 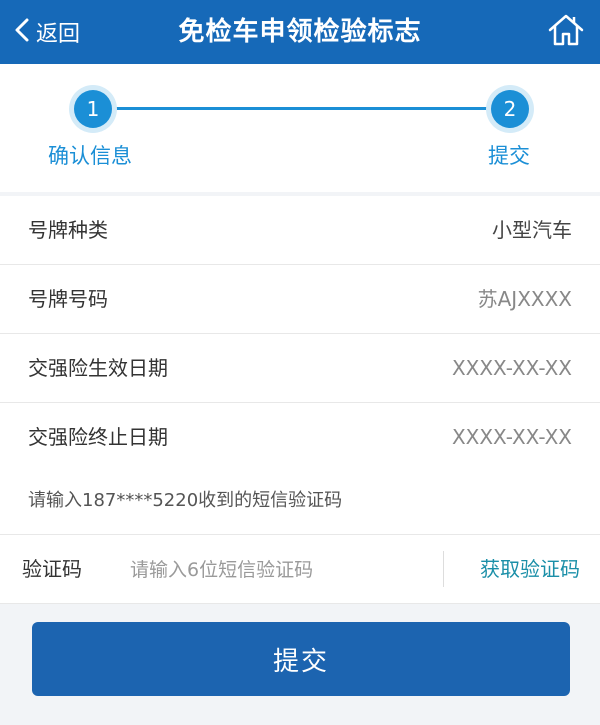 I want to click on plate-number-value: 苏AJXXXX, so click(x=524, y=299).